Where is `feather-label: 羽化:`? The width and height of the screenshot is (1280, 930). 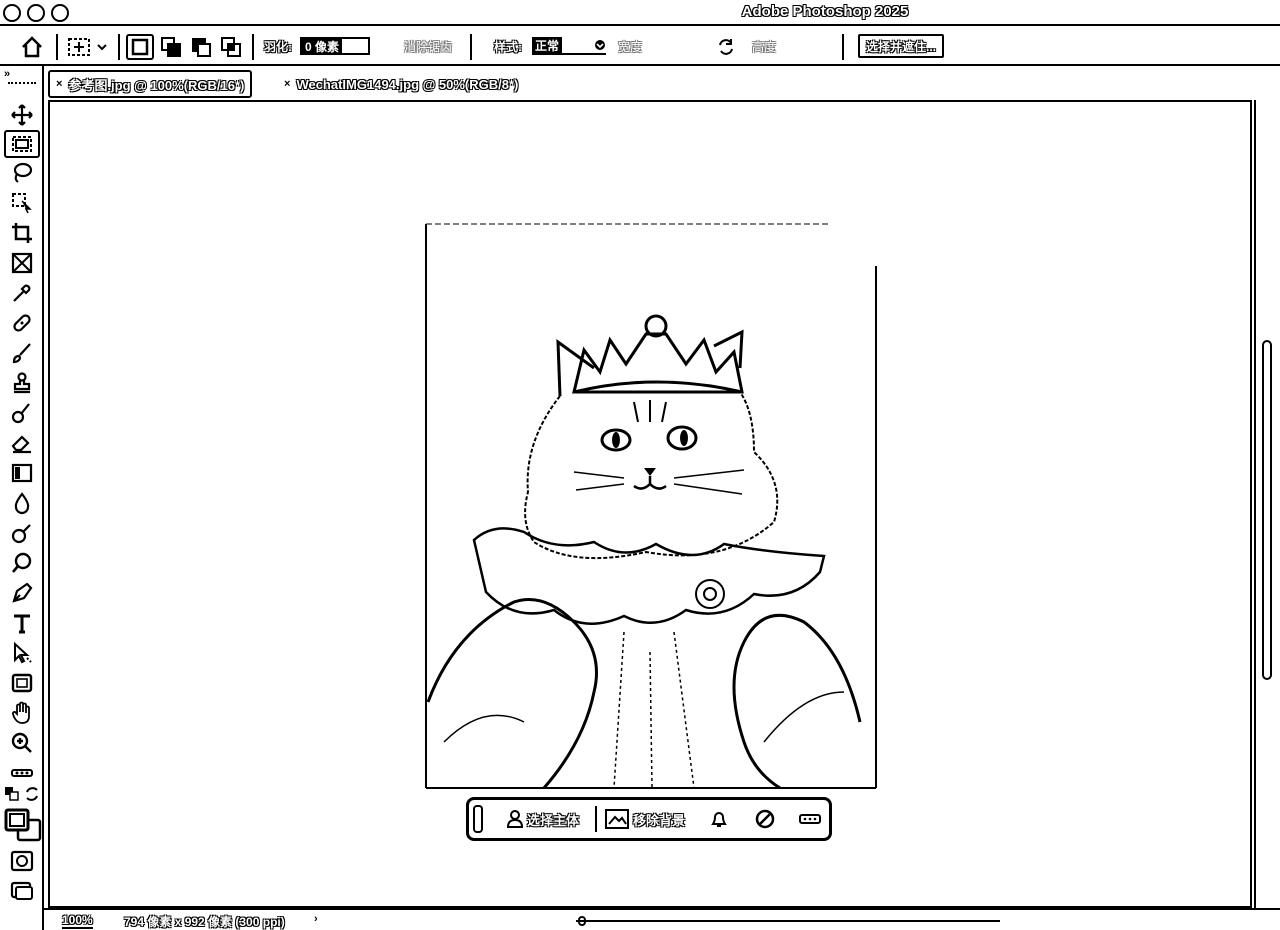
feather-label: 羽化: is located at coordinates (278, 47).